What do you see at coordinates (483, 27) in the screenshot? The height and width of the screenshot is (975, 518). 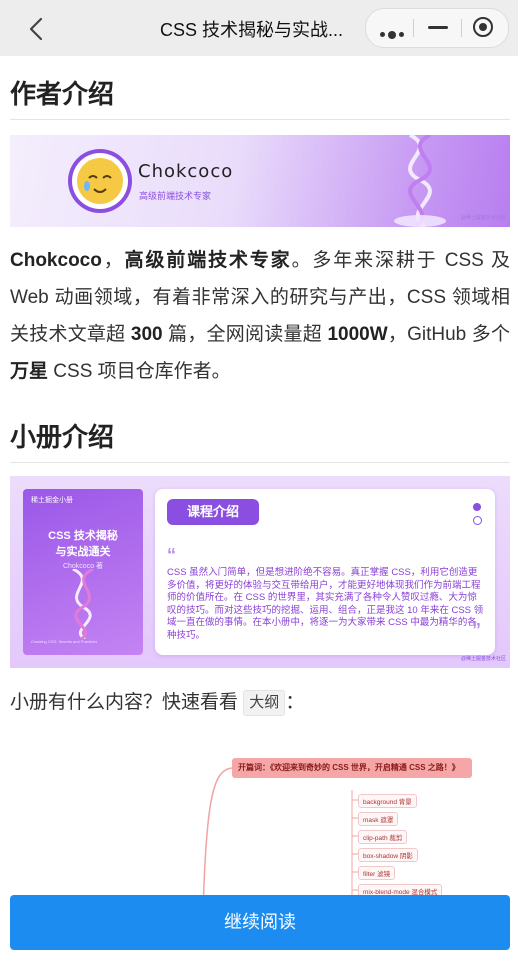 I see `target-icon` at bounding box center [483, 27].